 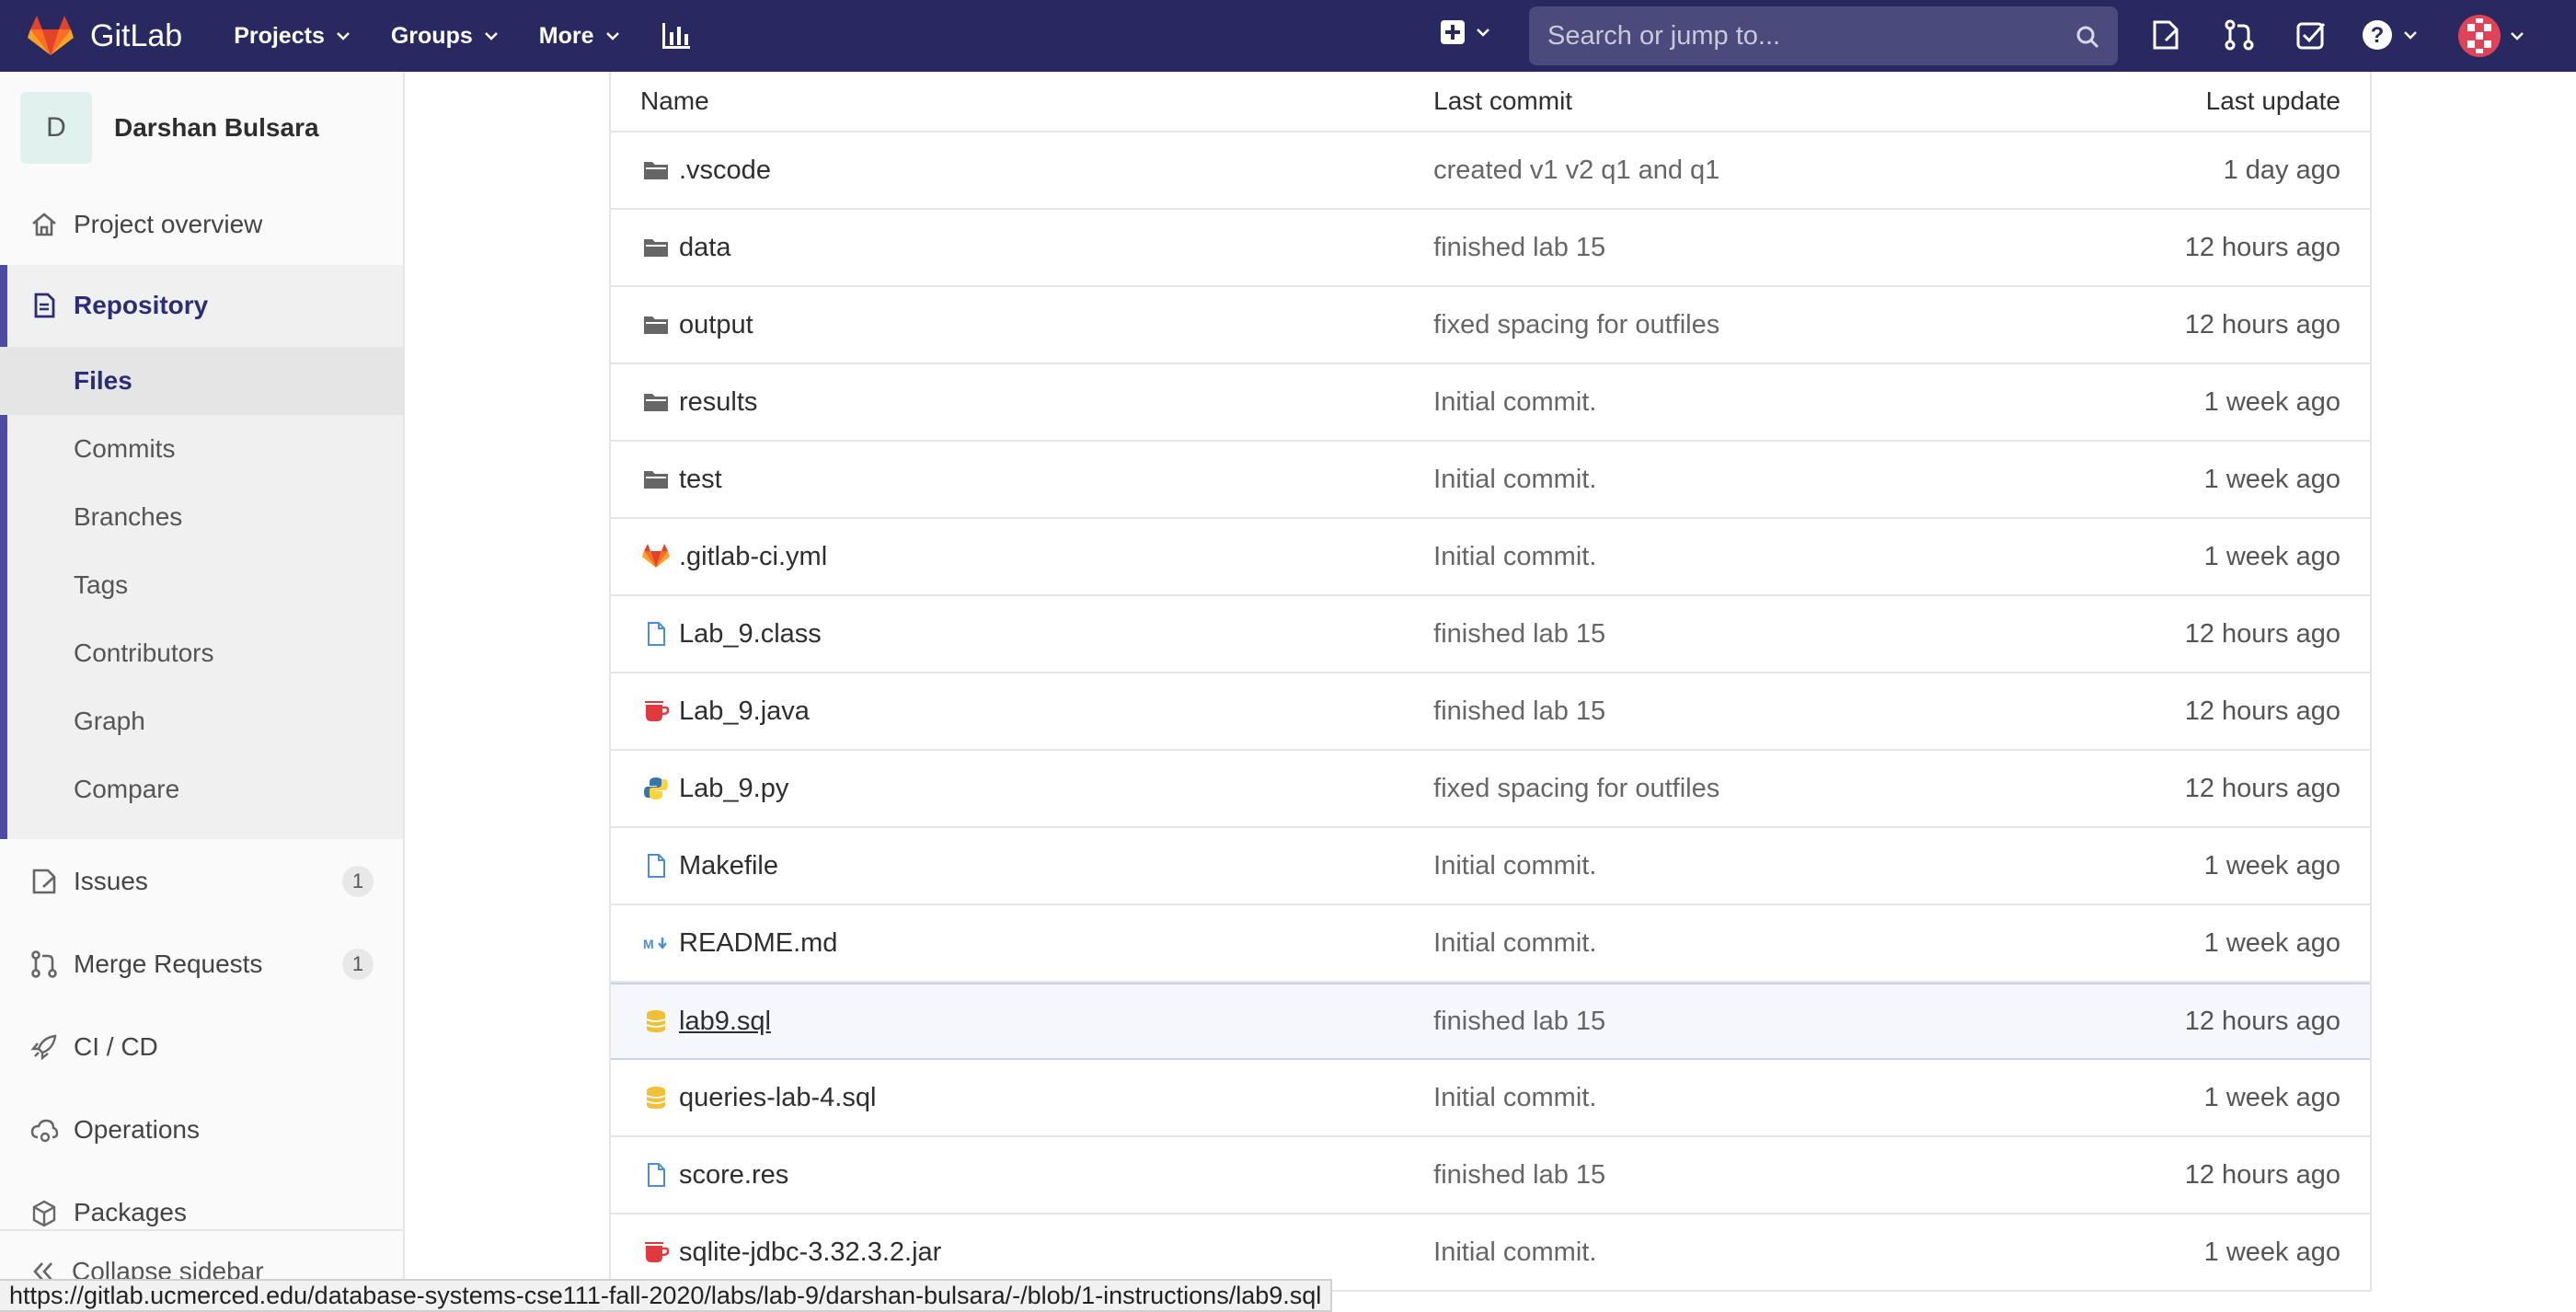 I want to click on file-name-cell: test, so click(x=1022, y=480).